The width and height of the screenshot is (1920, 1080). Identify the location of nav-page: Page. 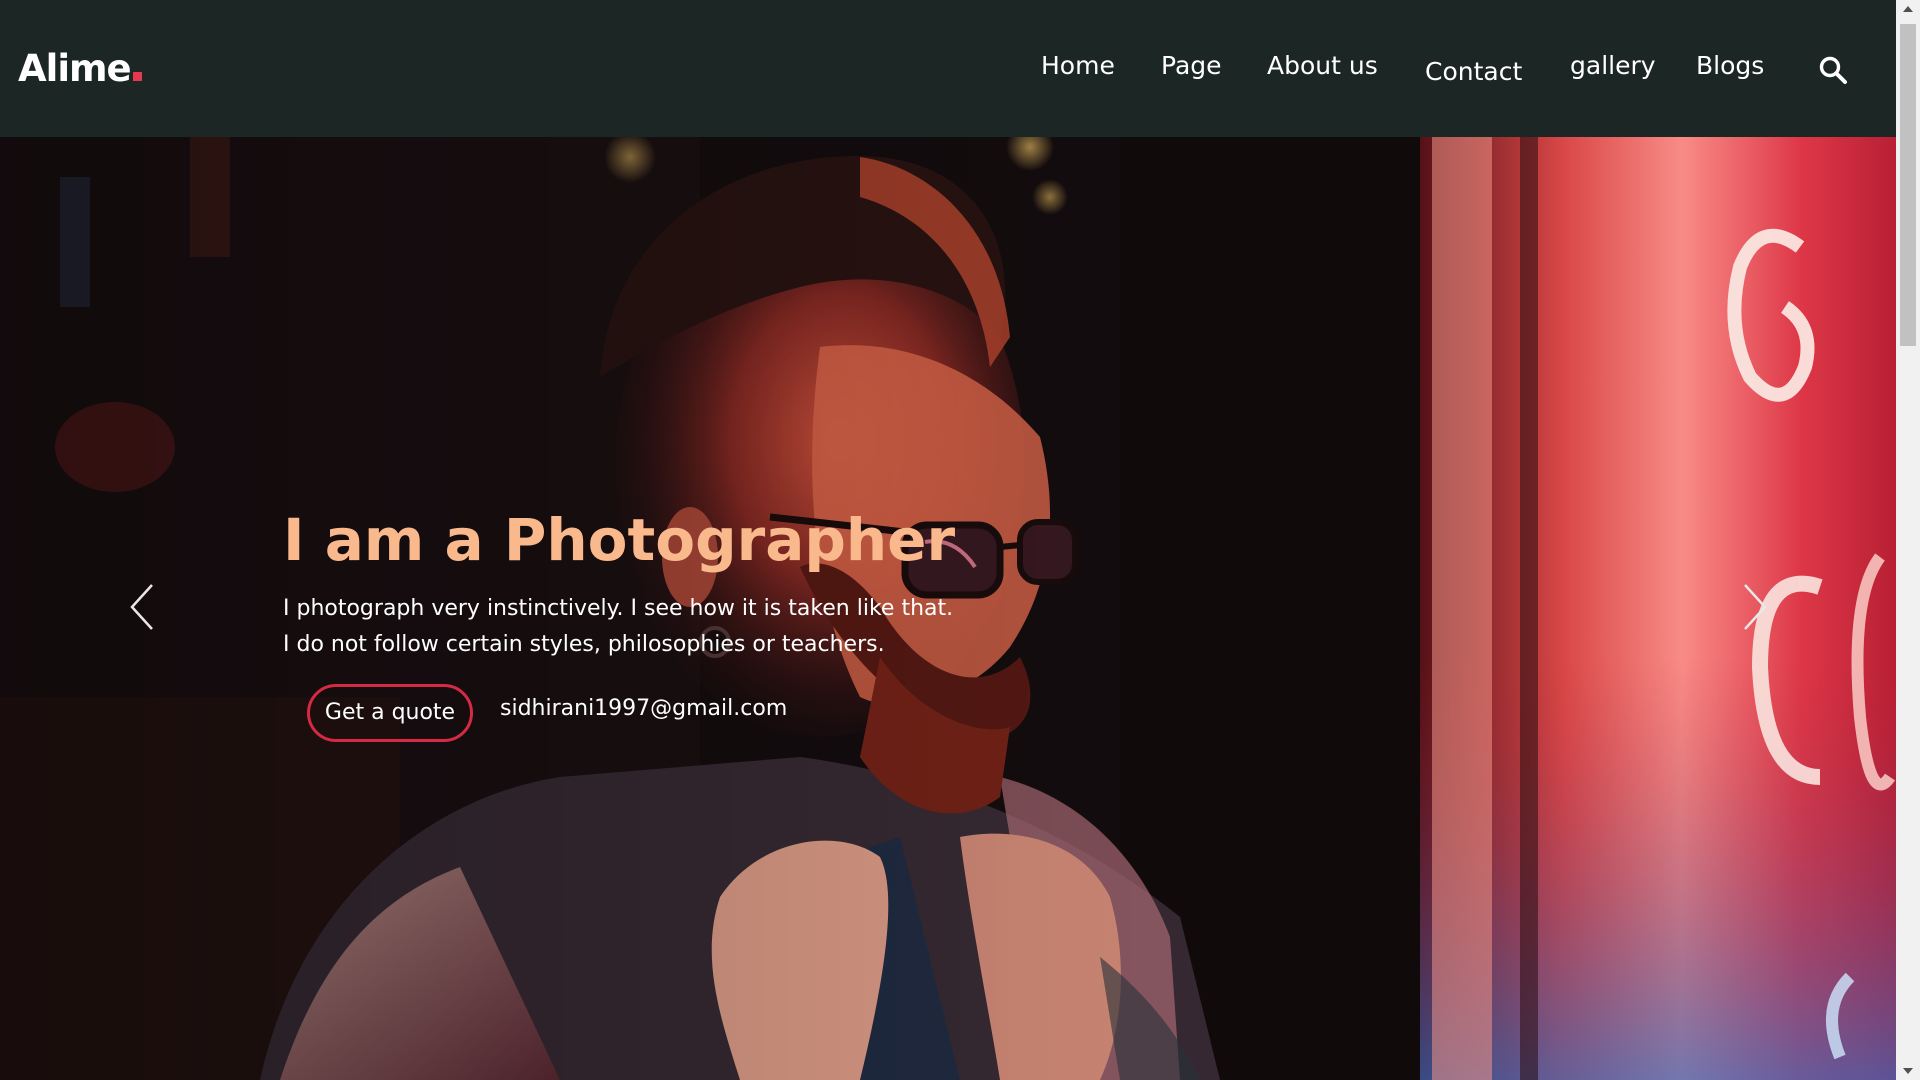
(1191, 65).